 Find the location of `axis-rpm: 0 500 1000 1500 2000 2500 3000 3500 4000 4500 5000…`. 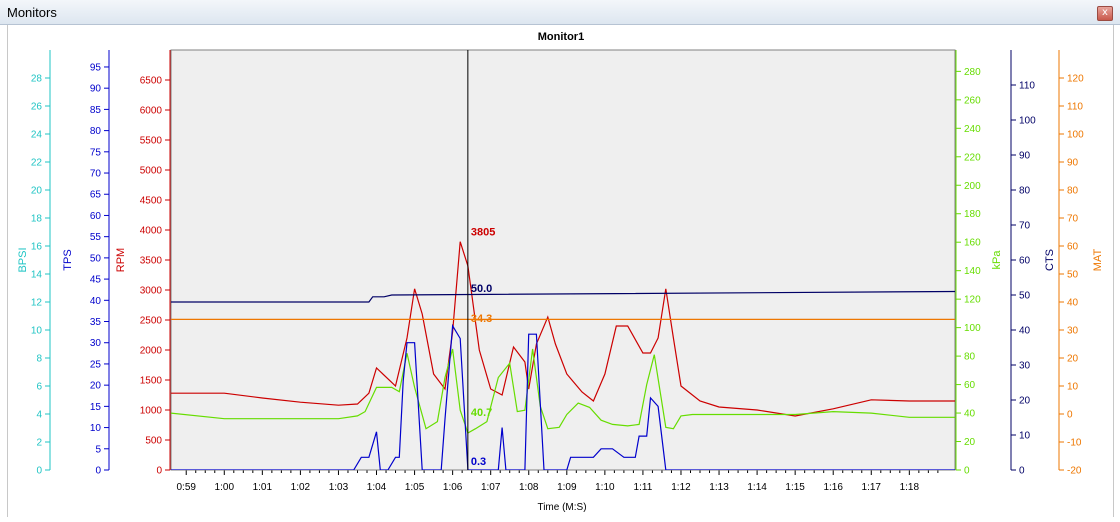

axis-rpm: 0 500 1000 1500 2000 2500 3000 3500 4000 4500 5000… is located at coordinates (143, 263).